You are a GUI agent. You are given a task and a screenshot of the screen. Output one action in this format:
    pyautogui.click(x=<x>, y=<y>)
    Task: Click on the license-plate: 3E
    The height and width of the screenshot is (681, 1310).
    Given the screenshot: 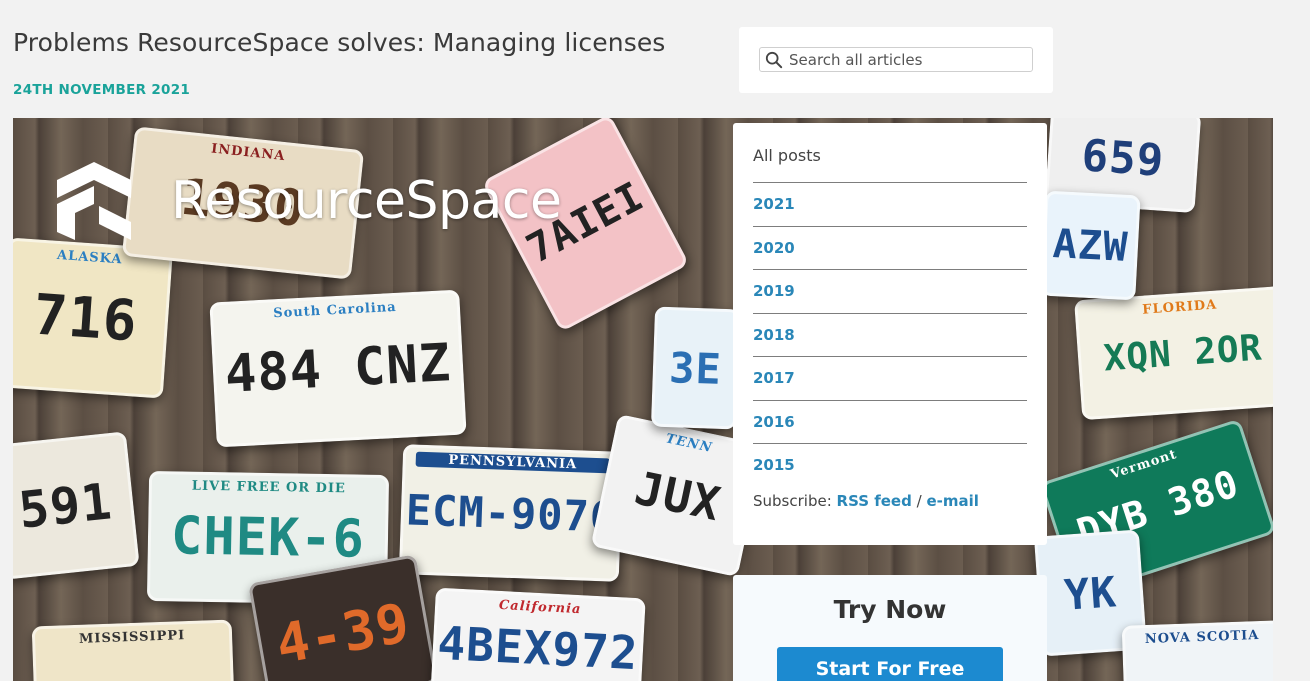 What is the action you would take?
    pyautogui.click(x=695, y=368)
    